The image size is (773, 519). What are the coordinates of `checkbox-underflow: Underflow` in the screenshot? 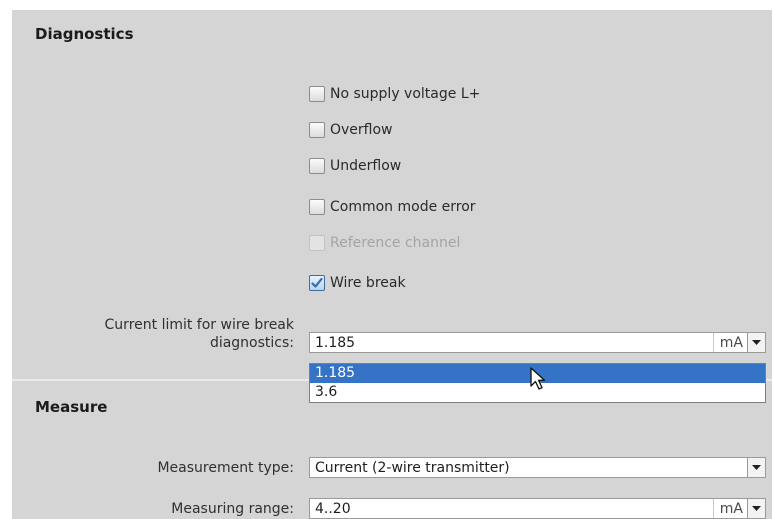 It's located at (355, 166).